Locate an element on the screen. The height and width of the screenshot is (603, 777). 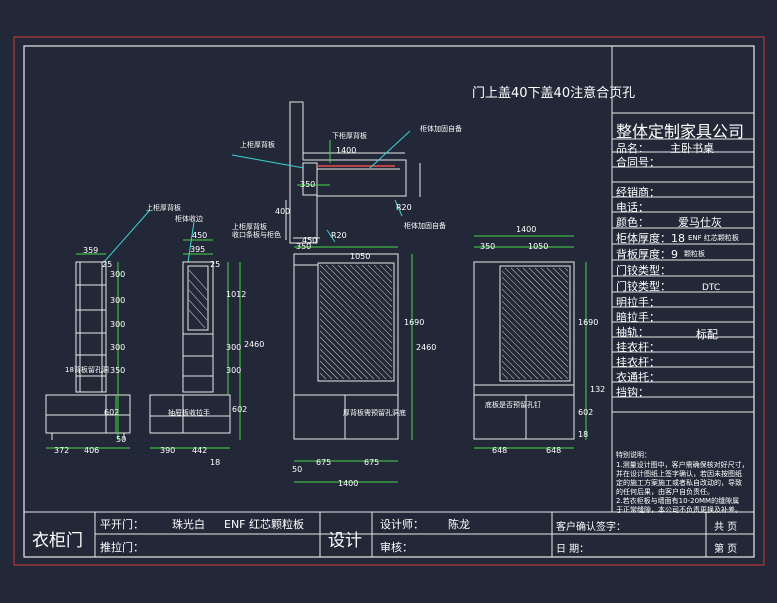
designer-name: 陈龙 is located at coordinates (459, 524).